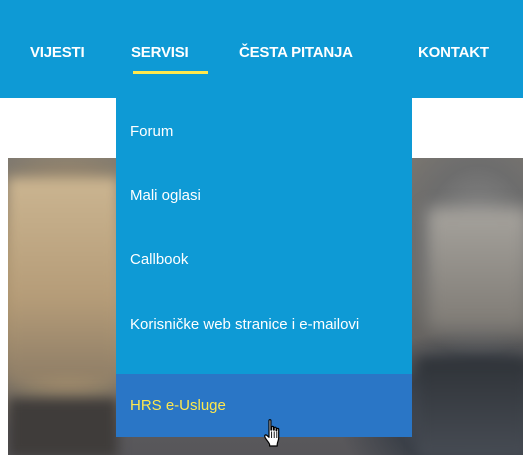  I want to click on nav-item-vijesti: VIJESTI, so click(57, 53).